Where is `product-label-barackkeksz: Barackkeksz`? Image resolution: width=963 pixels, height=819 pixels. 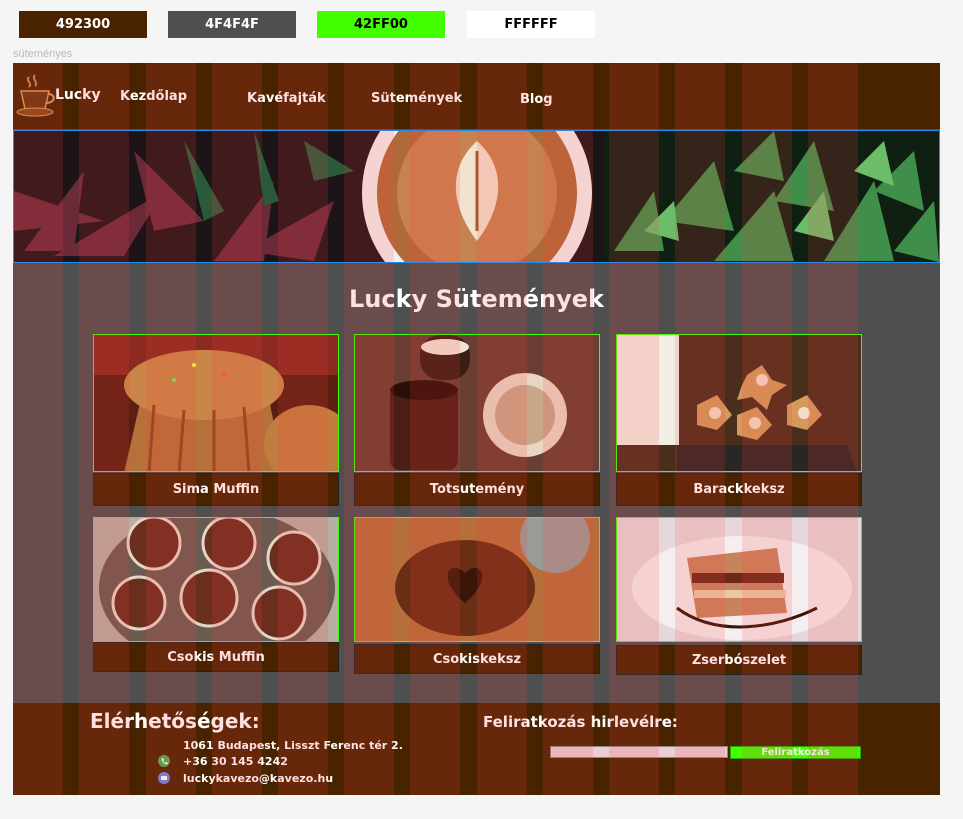 product-label-barackkeksz: Barackkeksz is located at coordinates (739, 489).